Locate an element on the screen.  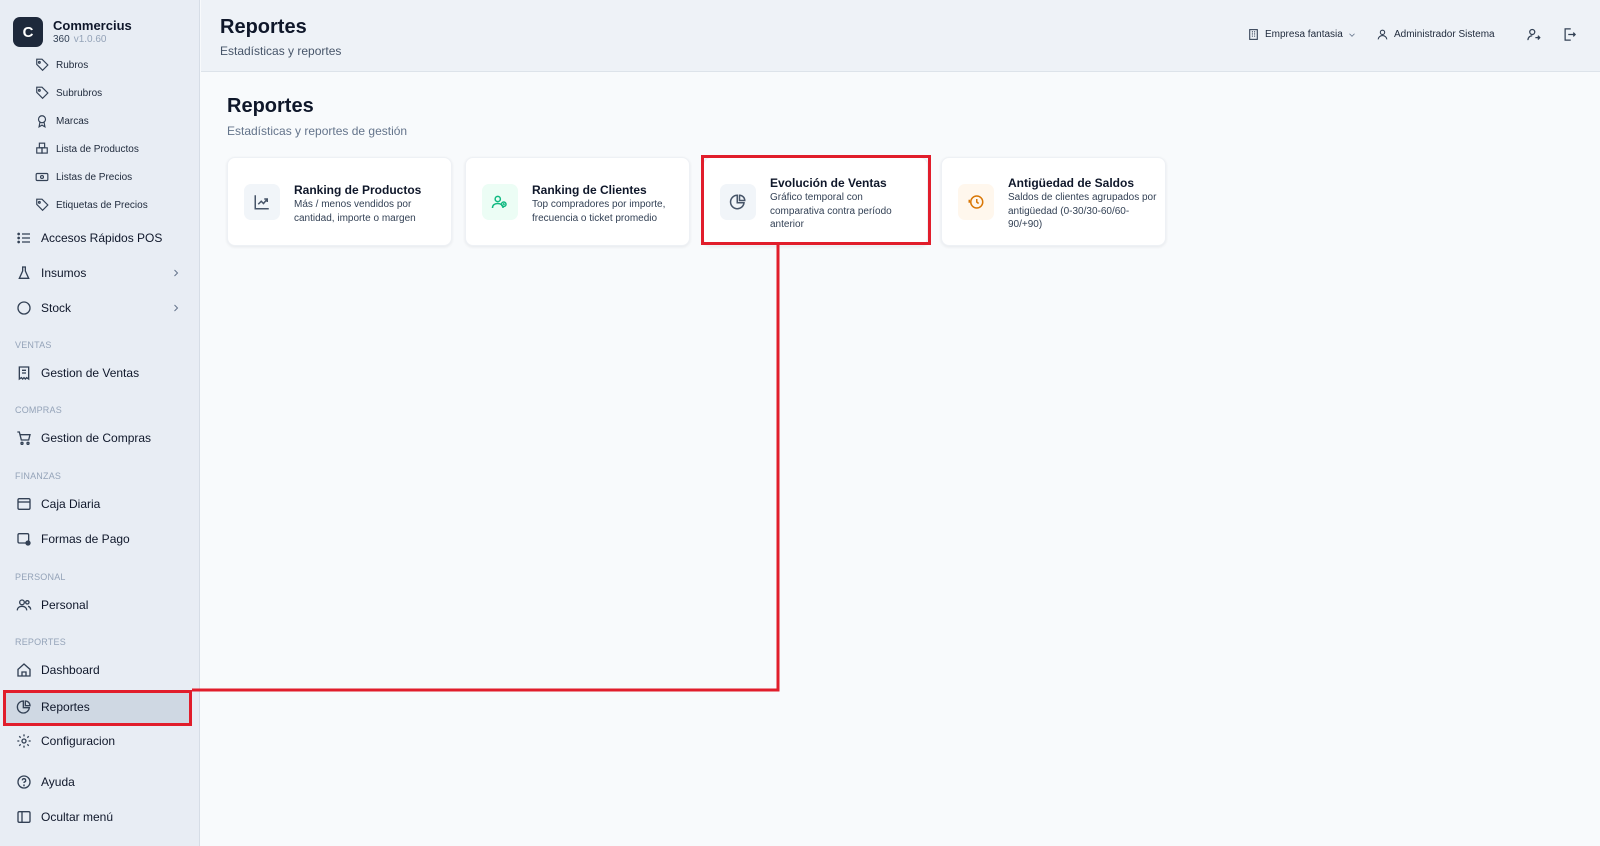
sidebar-item-insumos: Insumos is located at coordinates (102, 273).